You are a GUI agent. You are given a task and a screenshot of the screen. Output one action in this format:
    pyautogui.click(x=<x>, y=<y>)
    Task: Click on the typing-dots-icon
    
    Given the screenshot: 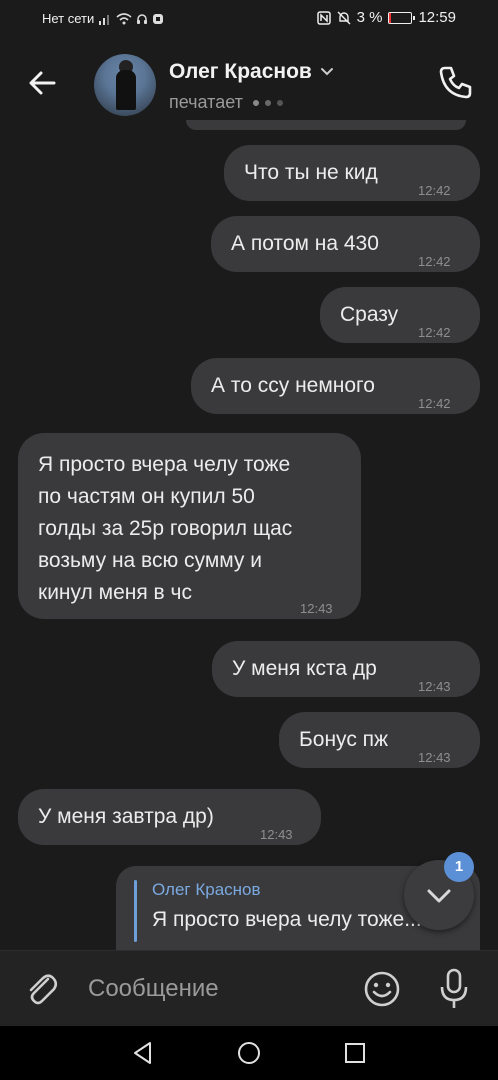 What is the action you would take?
    pyautogui.click(x=267, y=102)
    